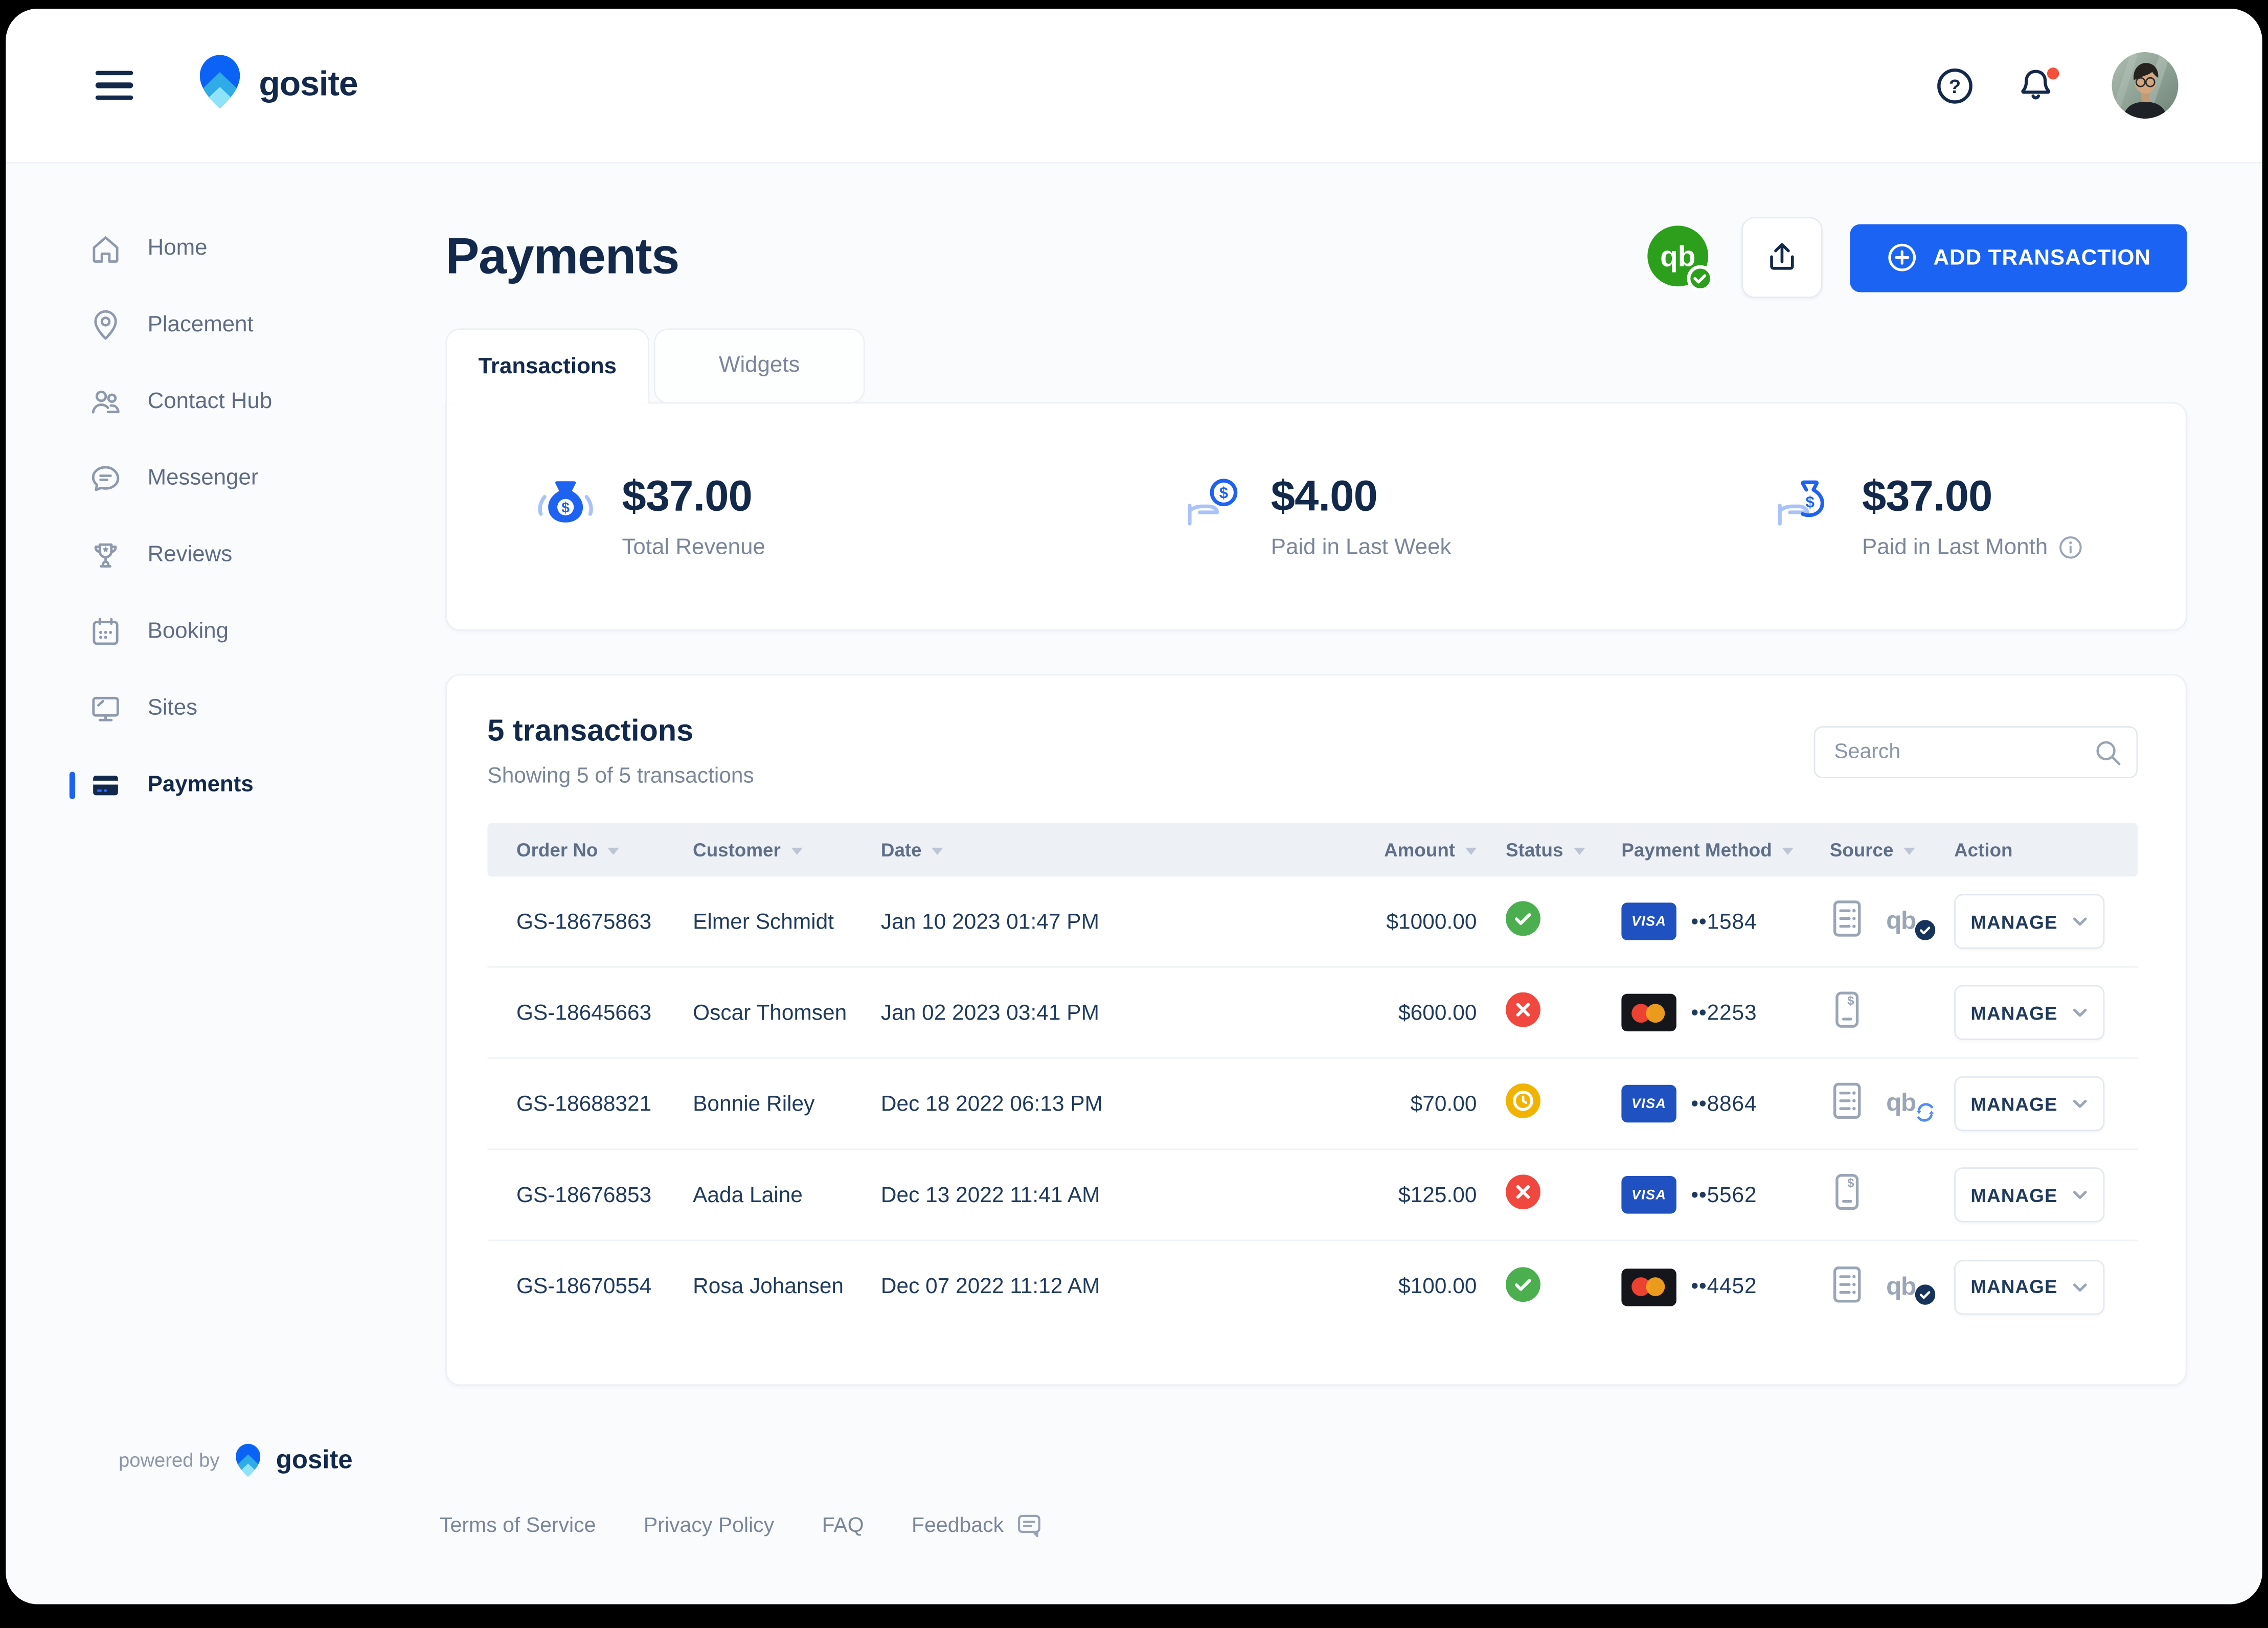  Describe the element at coordinates (105, 401) in the screenshot. I see `contacts-icon` at that location.